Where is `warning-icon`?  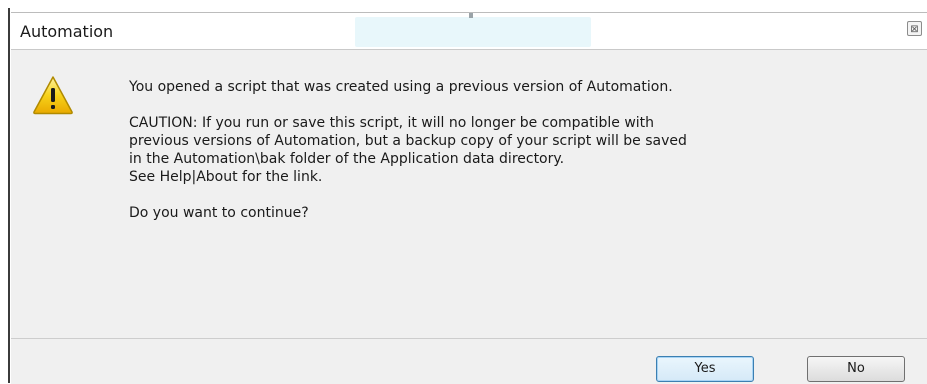 warning-icon is located at coordinates (53, 95).